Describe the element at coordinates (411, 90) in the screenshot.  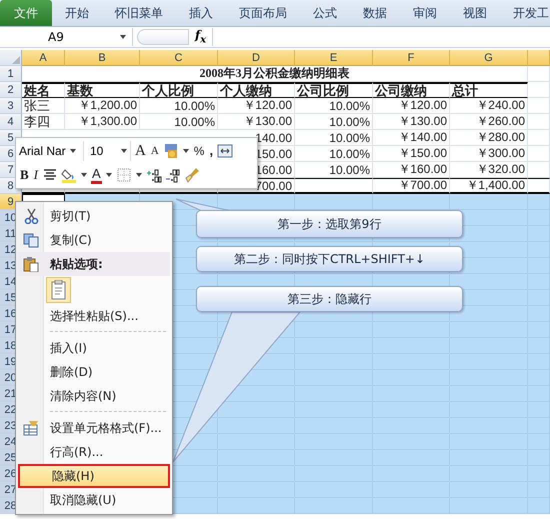
I see `table-cell: 公司缴纳` at that location.